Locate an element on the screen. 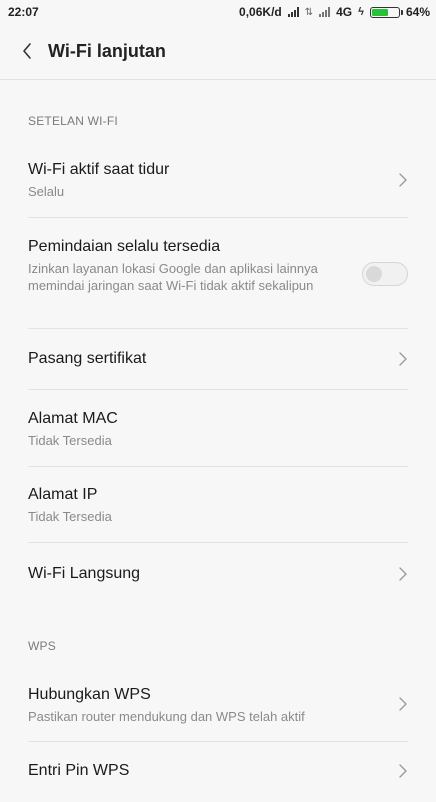 Image resolution: width=436 pixels, height=802 pixels. status-bar: 22:07 0,06K/d ⇅ 4G ϟ 64% is located at coordinates (218, 13).